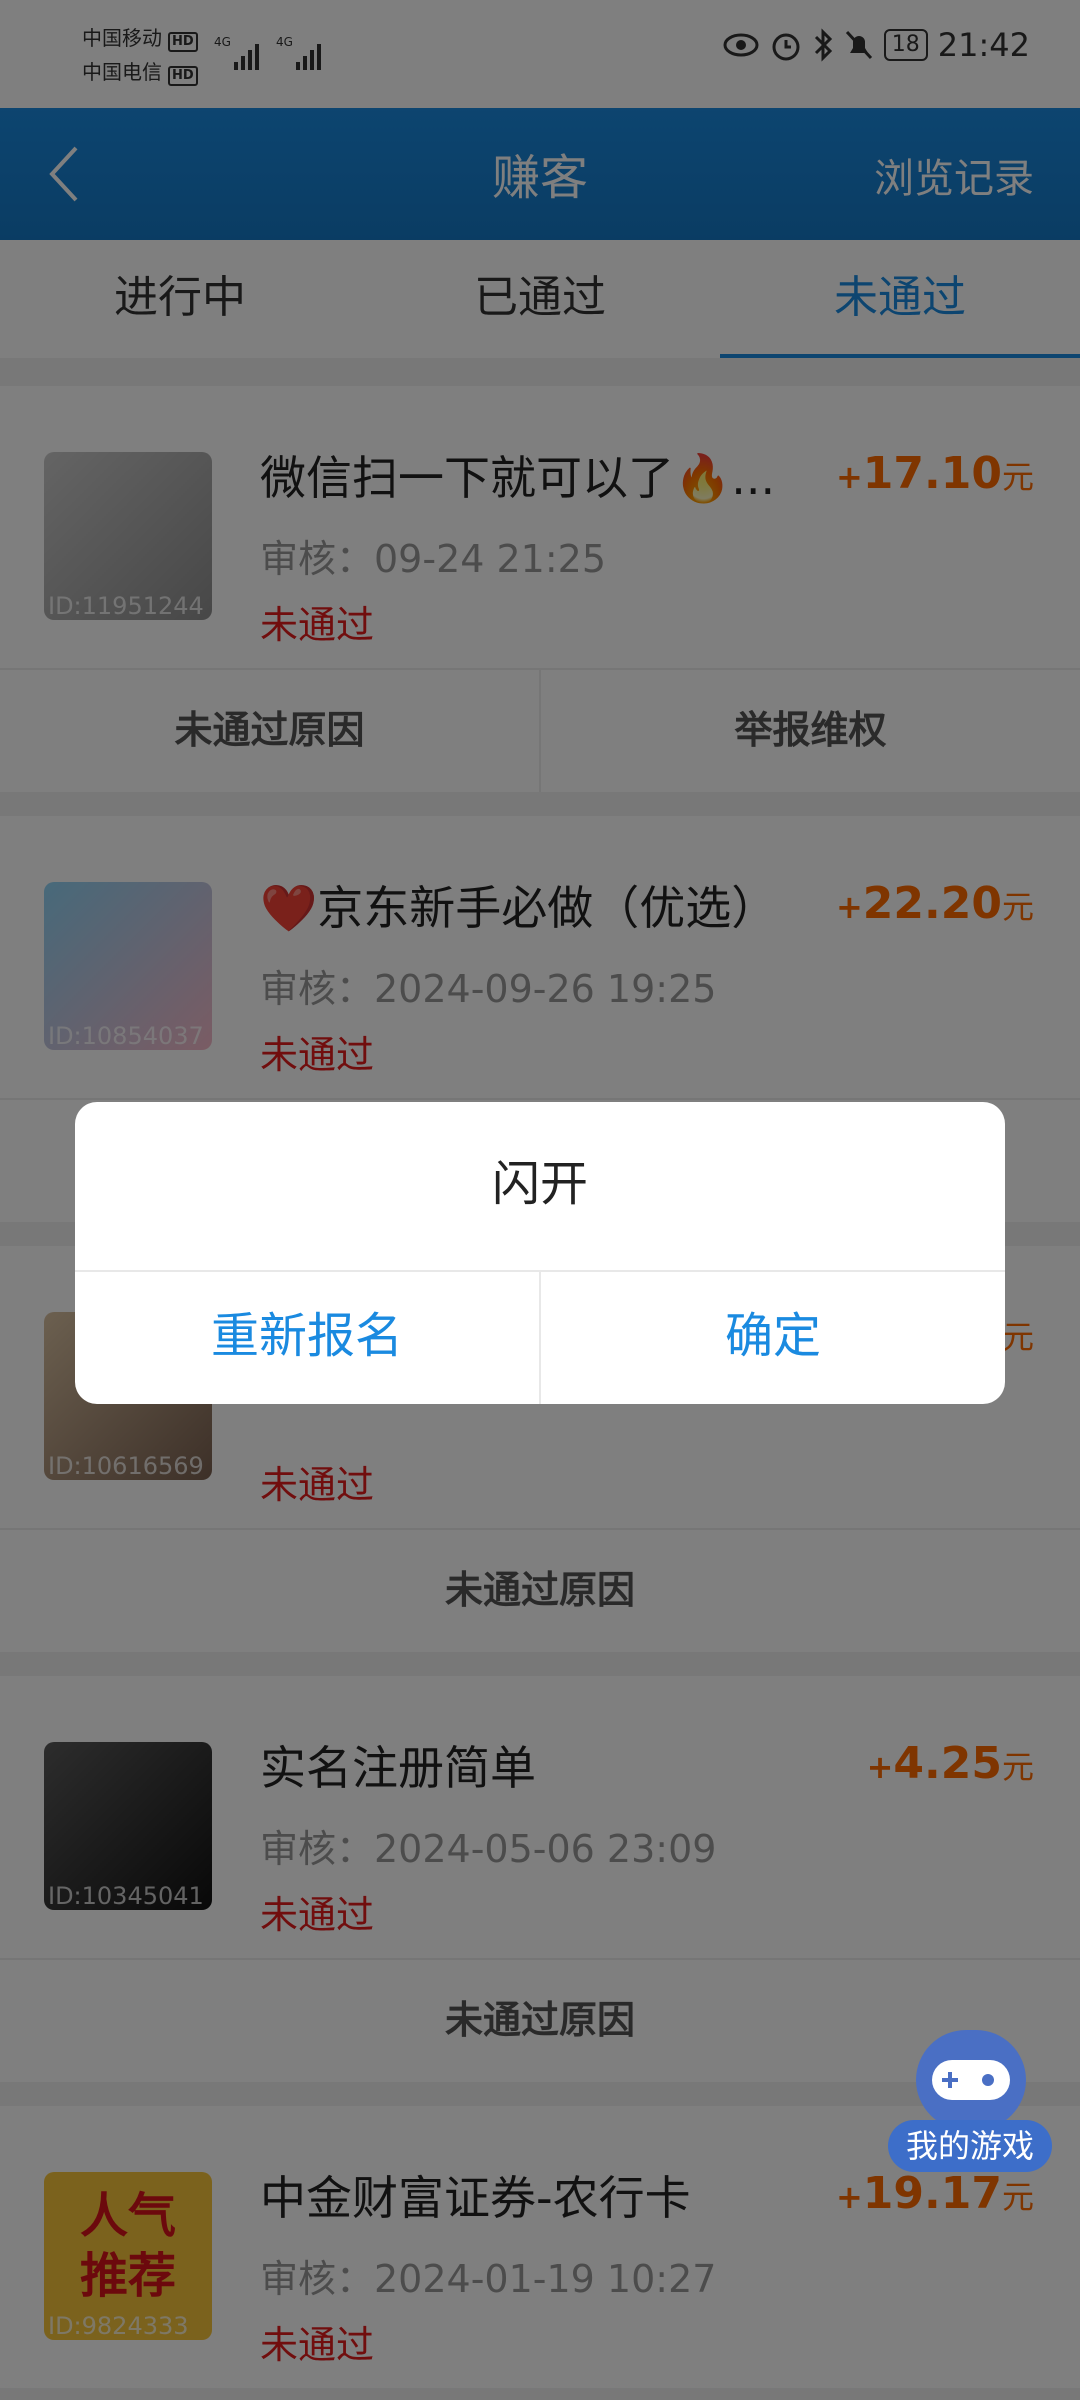 The height and width of the screenshot is (2400, 1080). What do you see at coordinates (970, 2146) in the screenshot?
I see `my-games-label: 我的游戏` at bounding box center [970, 2146].